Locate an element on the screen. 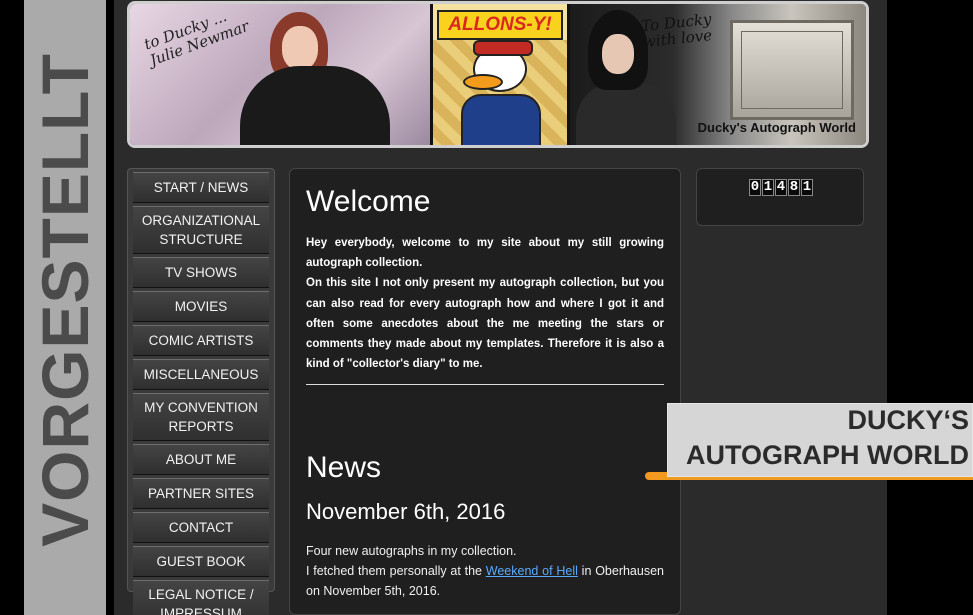  nav-item-comic-artists: COMIC ARTISTS is located at coordinates (201, 340).